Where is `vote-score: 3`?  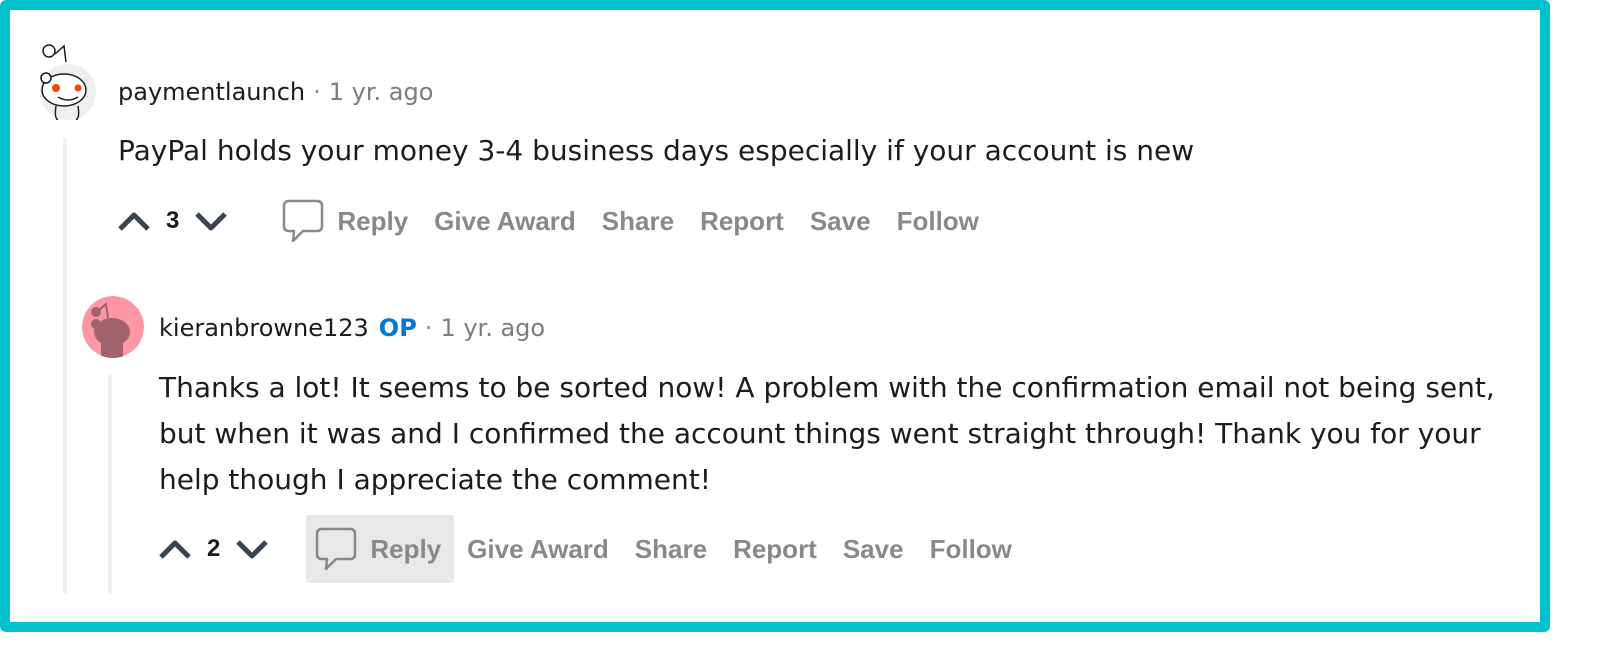
vote-score: 3 is located at coordinates (173, 220).